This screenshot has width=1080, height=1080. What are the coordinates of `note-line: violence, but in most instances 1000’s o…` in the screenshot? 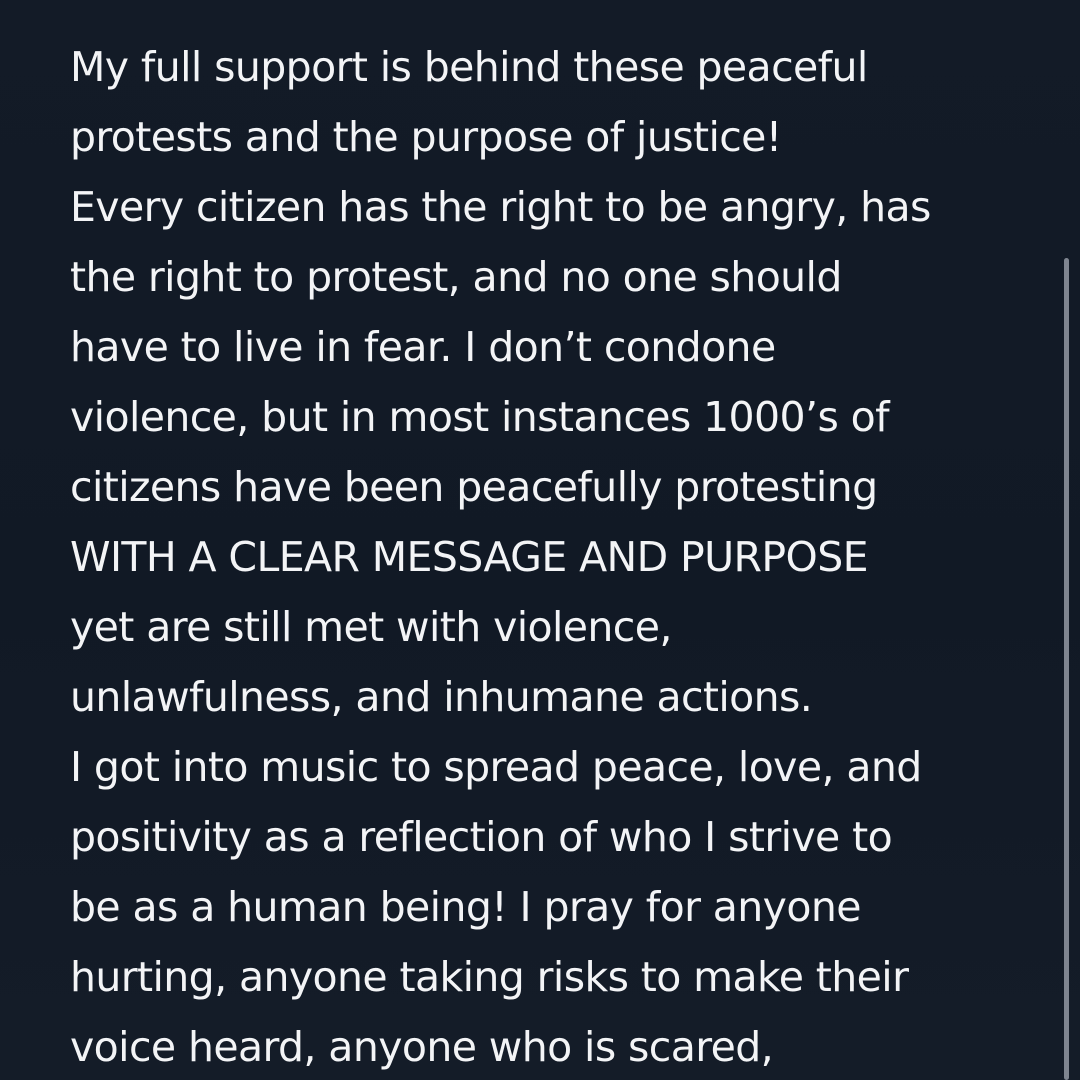 It's located at (480, 417).